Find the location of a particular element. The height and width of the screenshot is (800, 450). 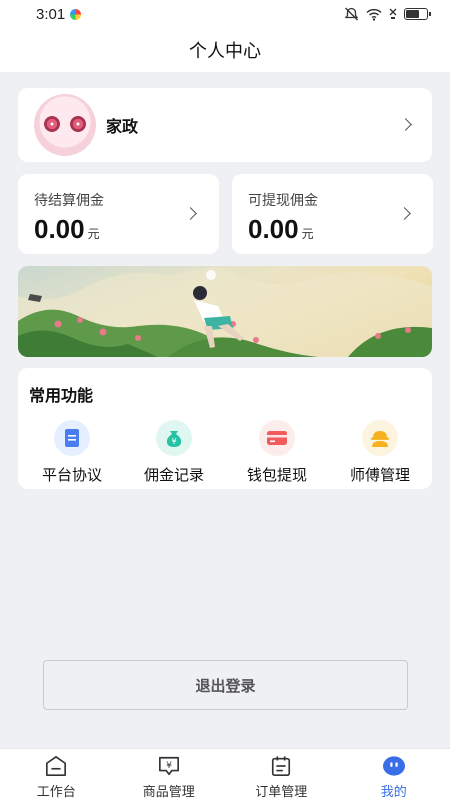

wallet-card-icon is located at coordinates (277, 438).